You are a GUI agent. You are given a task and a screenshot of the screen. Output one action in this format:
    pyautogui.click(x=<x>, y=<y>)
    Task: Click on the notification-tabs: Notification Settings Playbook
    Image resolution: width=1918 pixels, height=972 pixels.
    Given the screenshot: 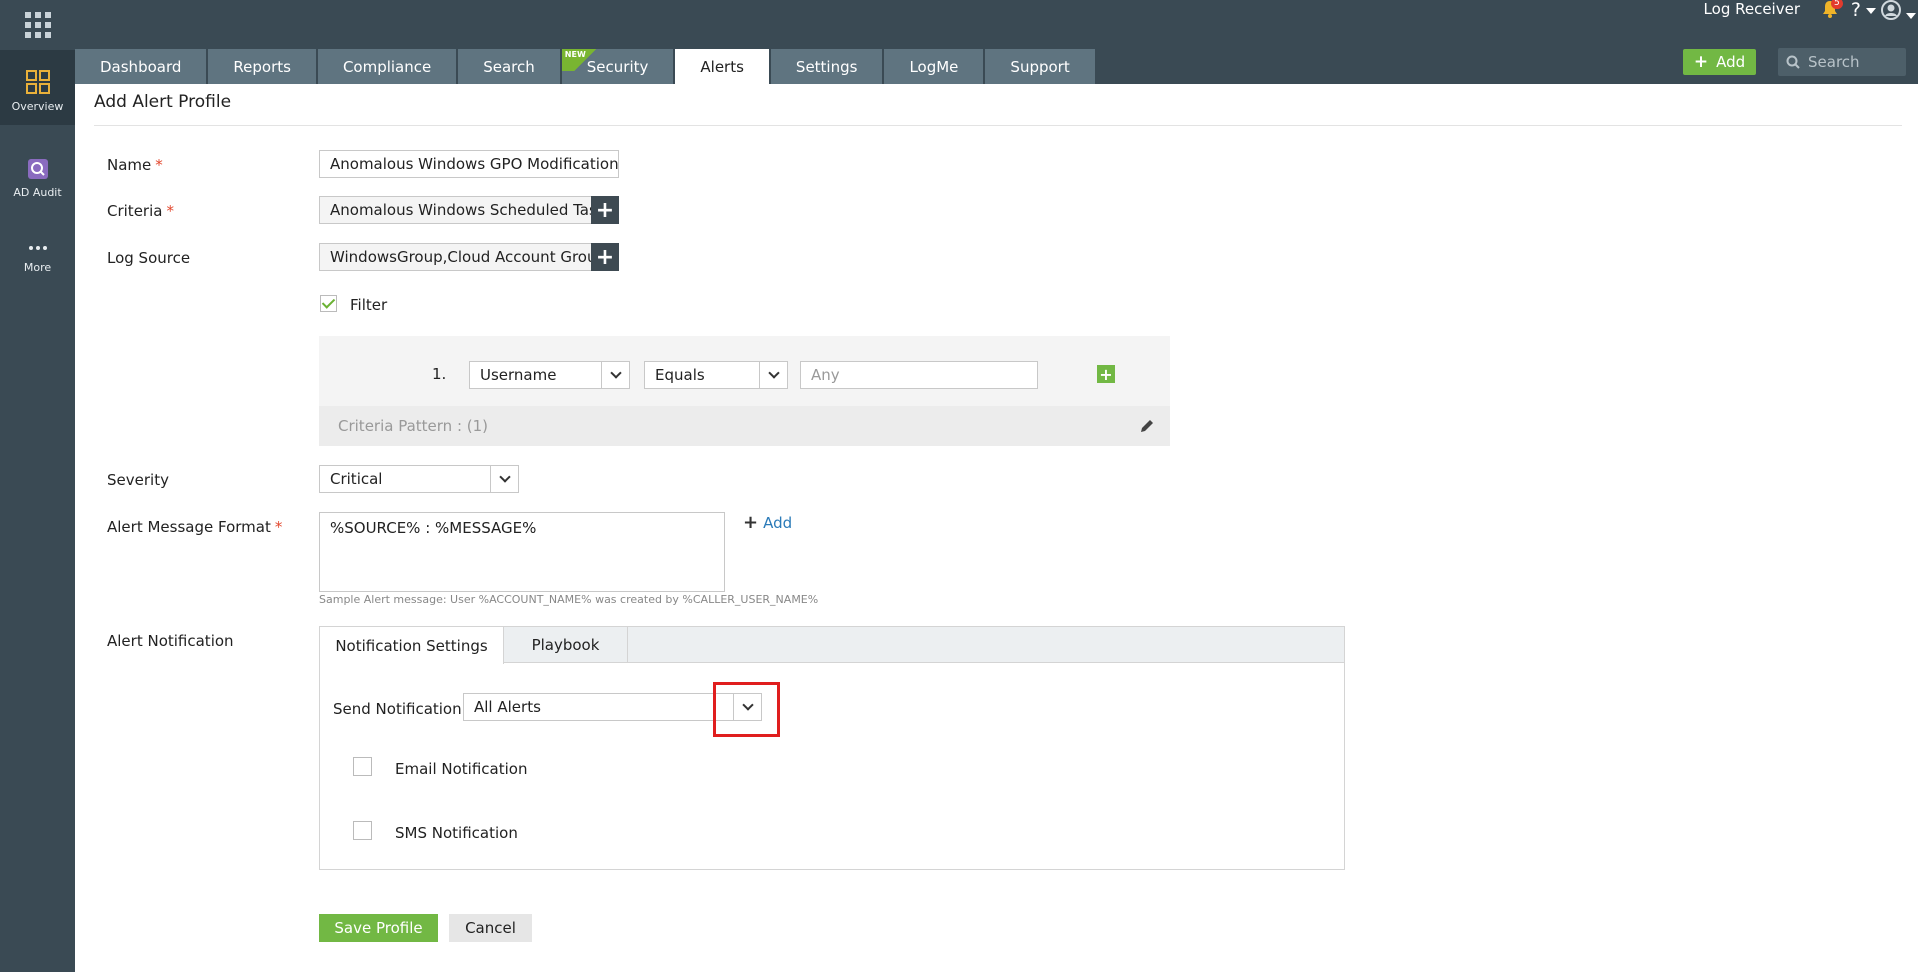 What is the action you would take?
    pyautogui.click(x=832, y=645)
    